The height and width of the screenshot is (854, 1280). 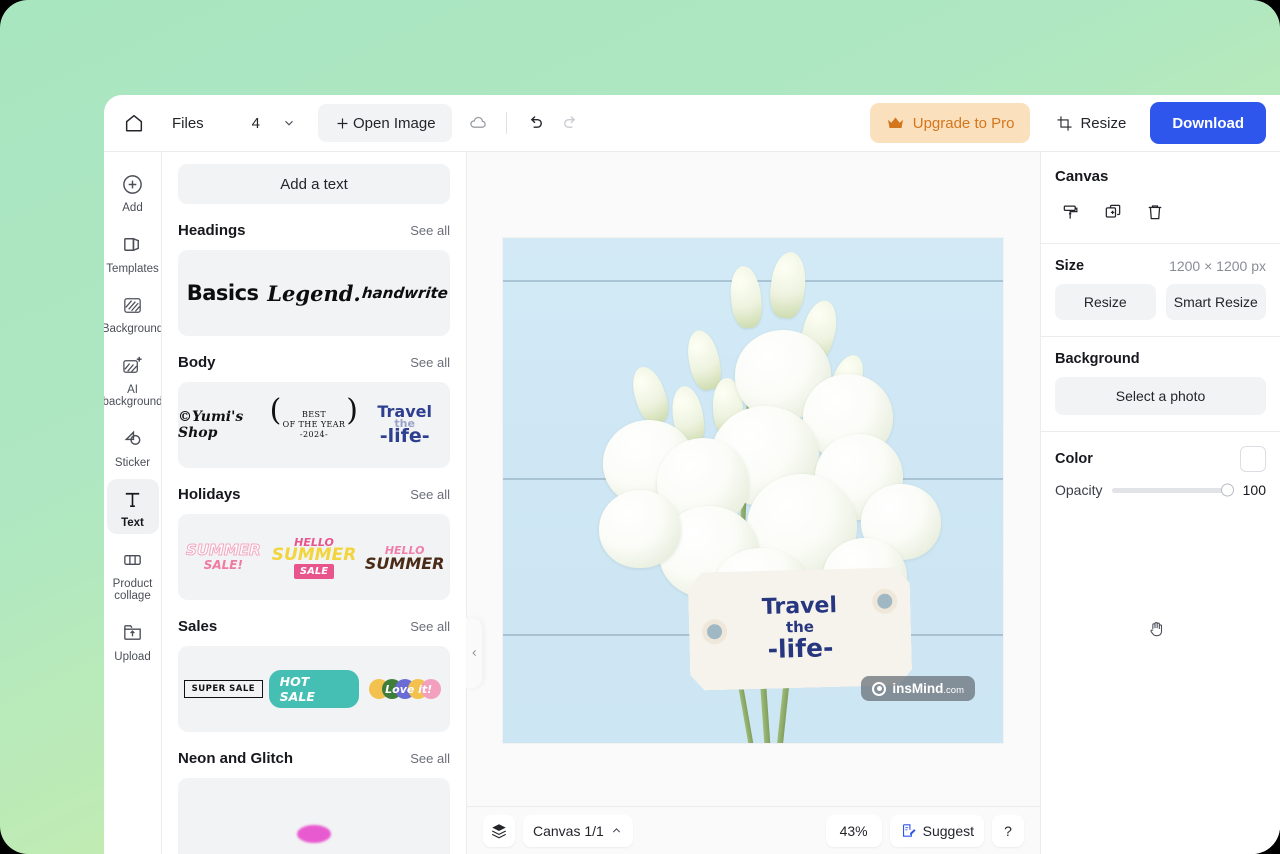 I want to click on section-header-body: Body See all, so click(x=314, y=362).